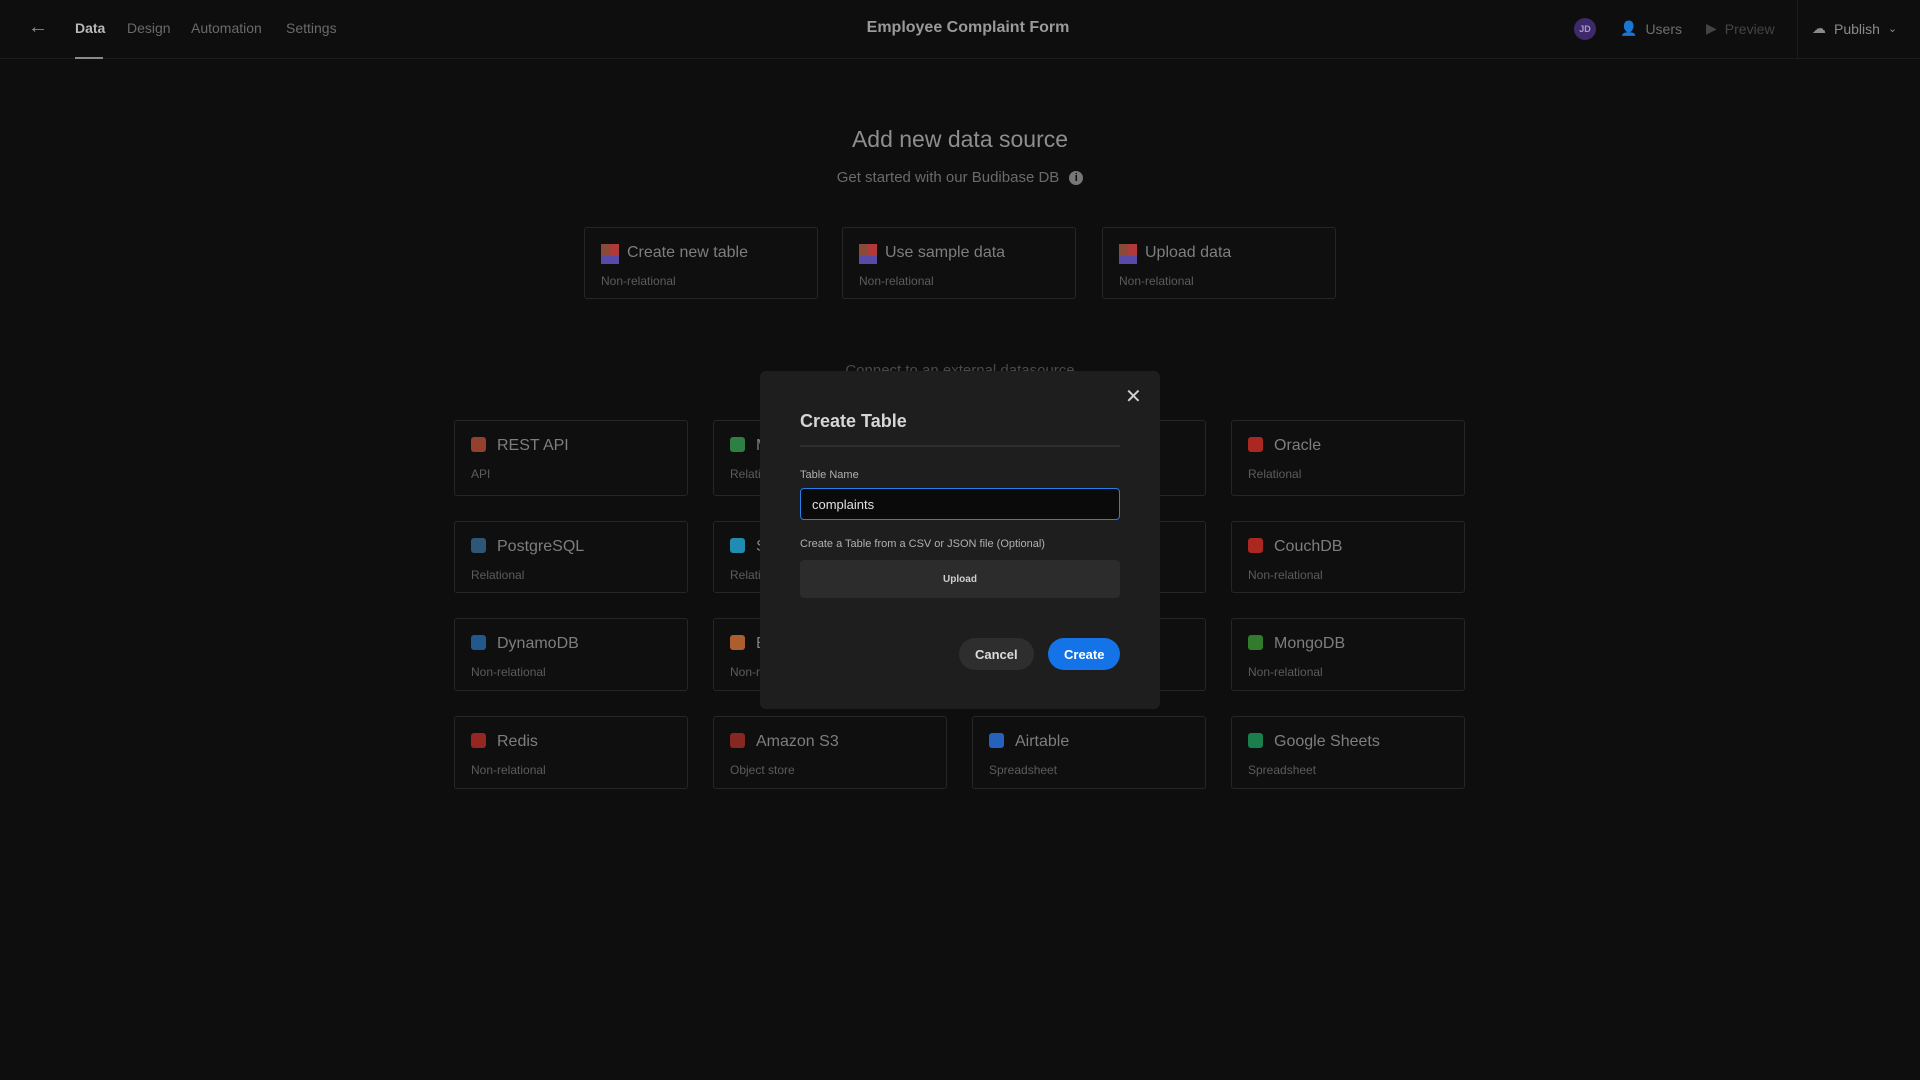  What do you see at coordinates (478, 642) in the screenshot?
I see `dynamodb-icon` at bounding box center [478, 642].